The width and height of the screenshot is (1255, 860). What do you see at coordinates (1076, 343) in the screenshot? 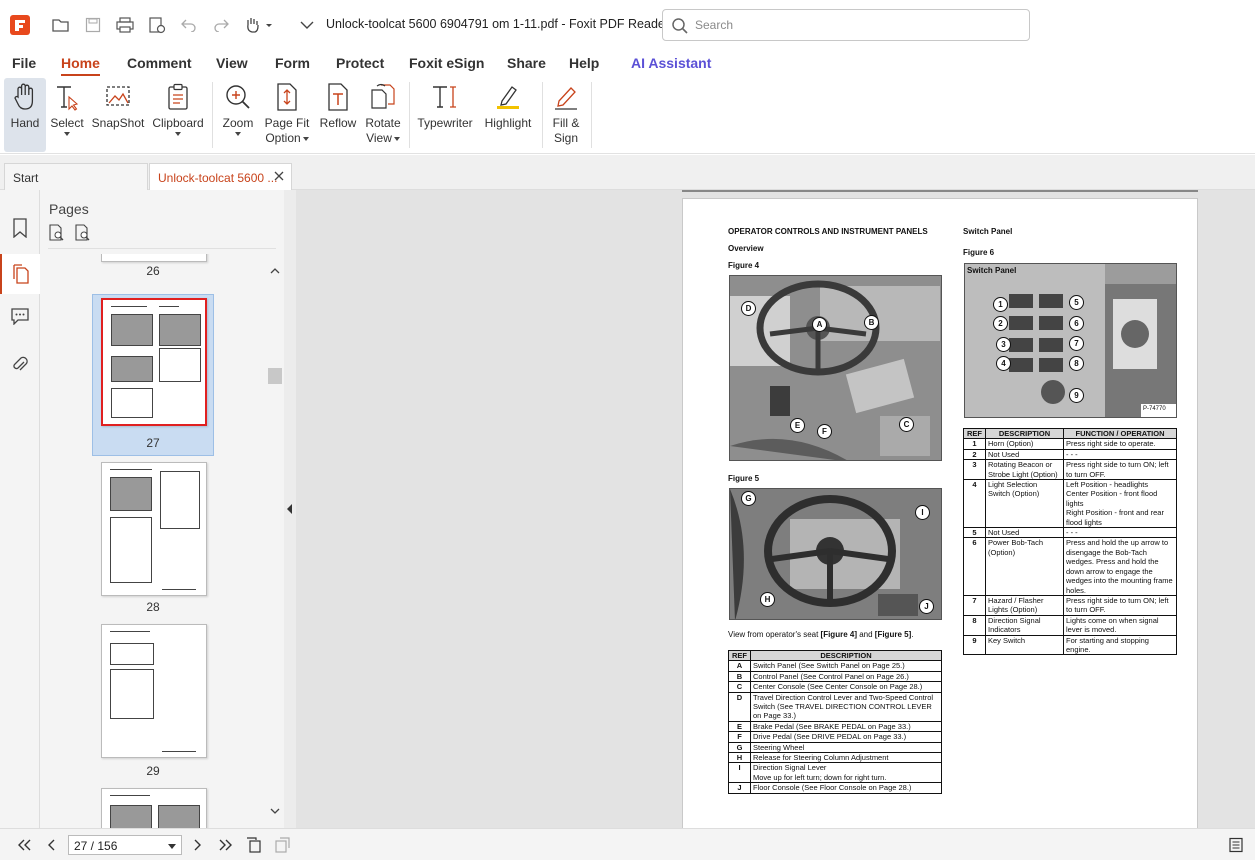
I see `figure-callout: 7` at bounding box center [1076, 343].